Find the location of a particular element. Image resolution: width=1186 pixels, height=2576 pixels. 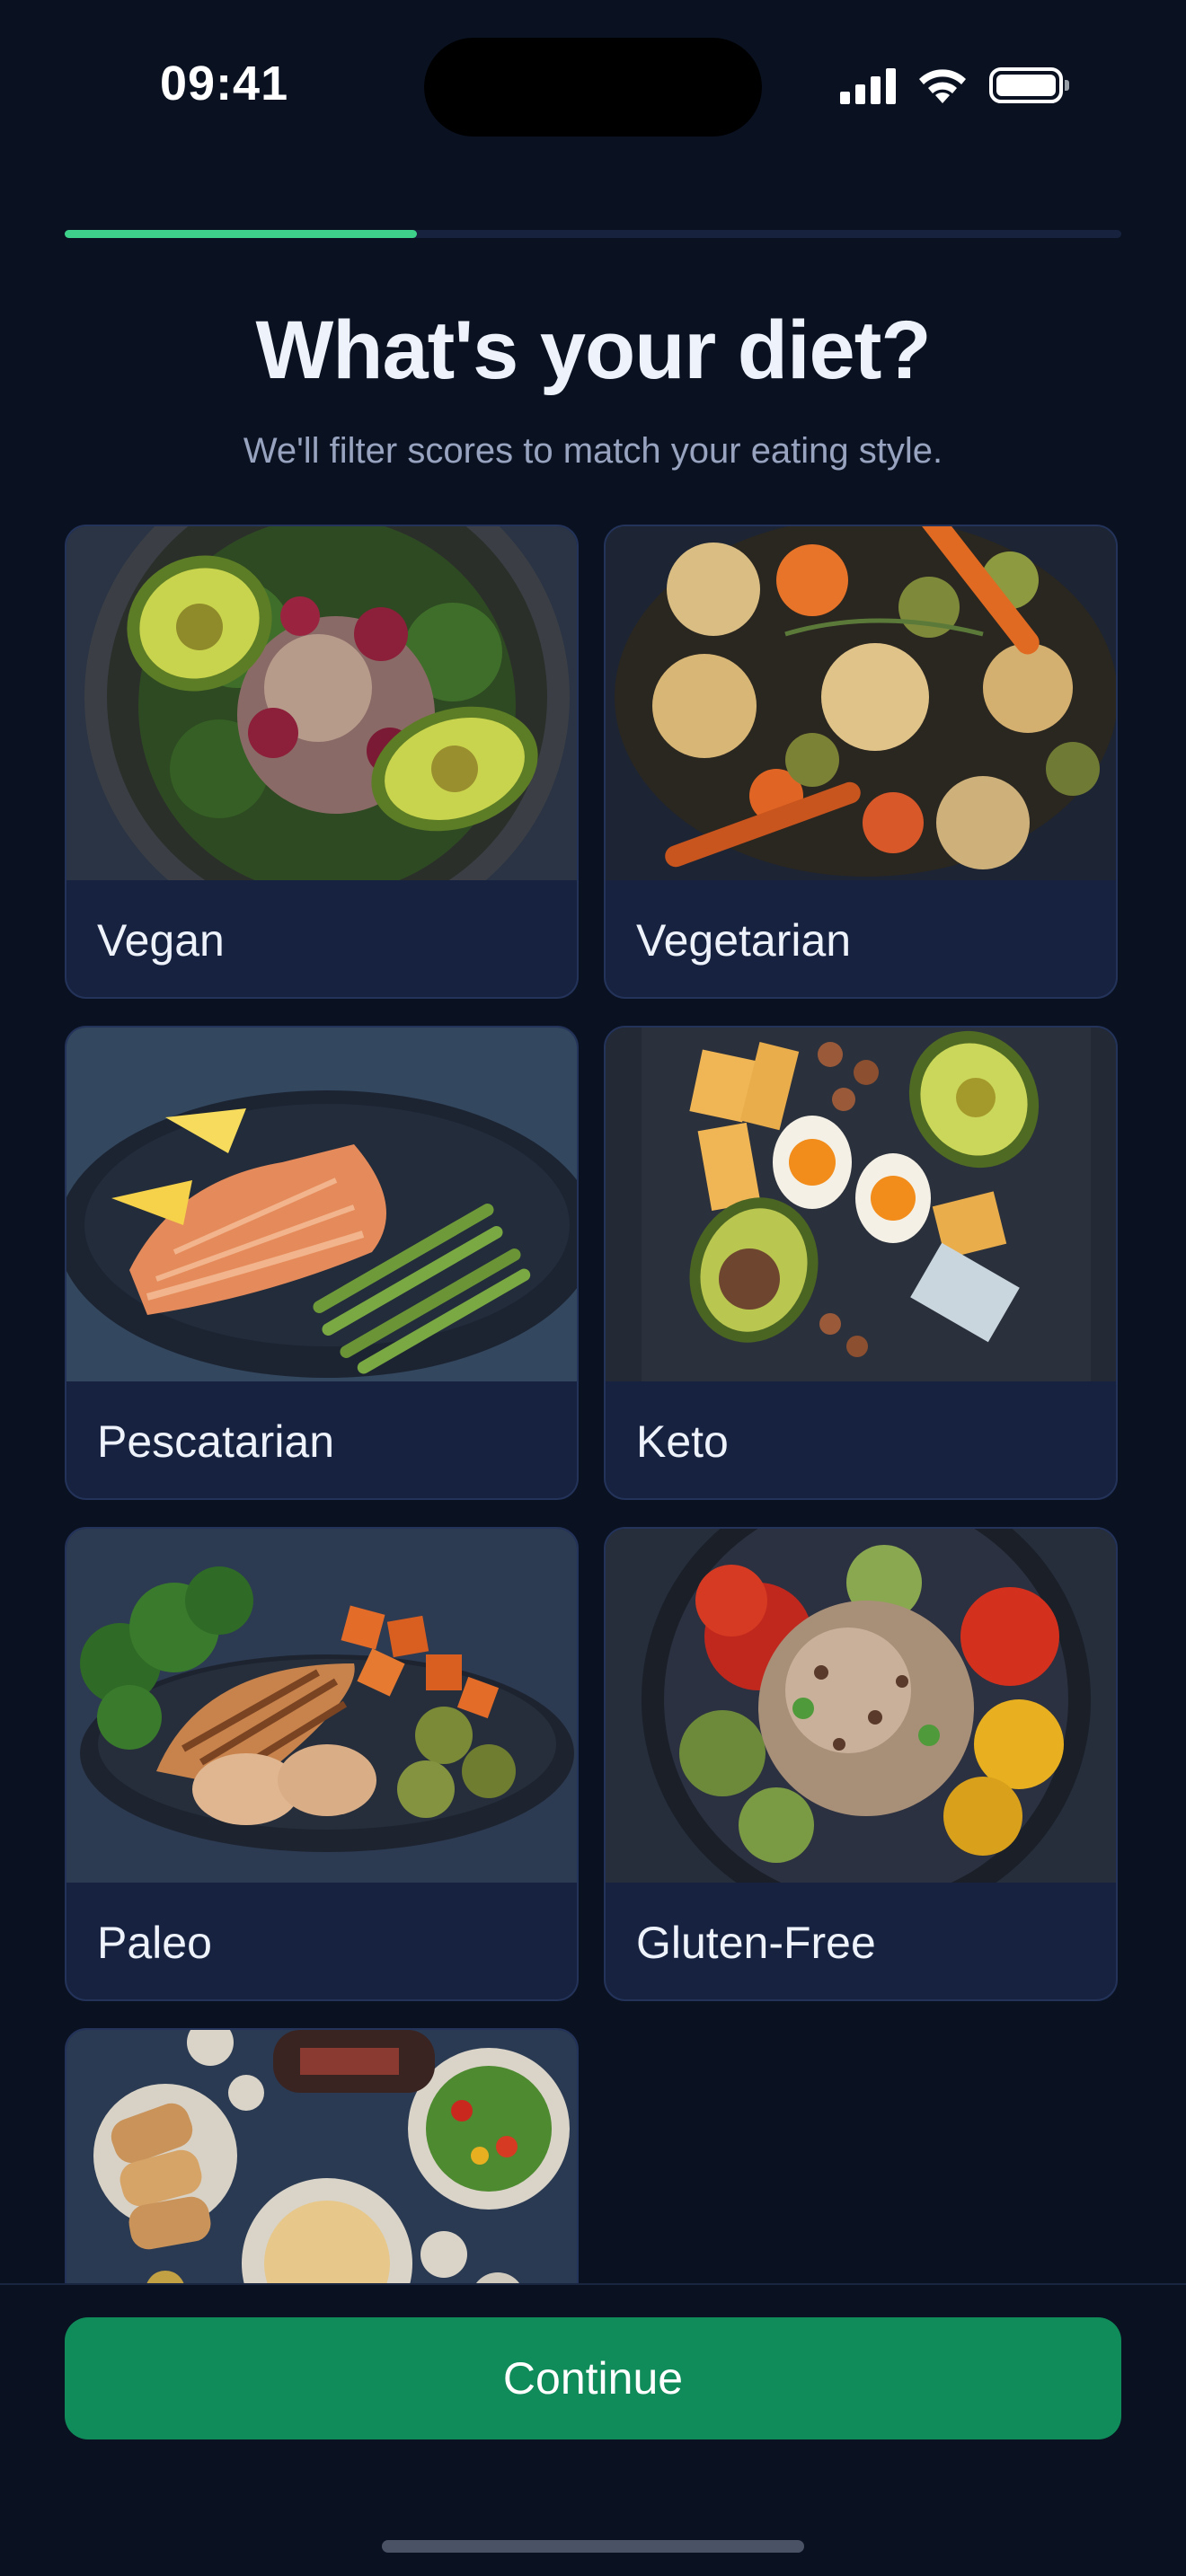

diet-card-label: Paleo is located at coordinates (154, 1943).